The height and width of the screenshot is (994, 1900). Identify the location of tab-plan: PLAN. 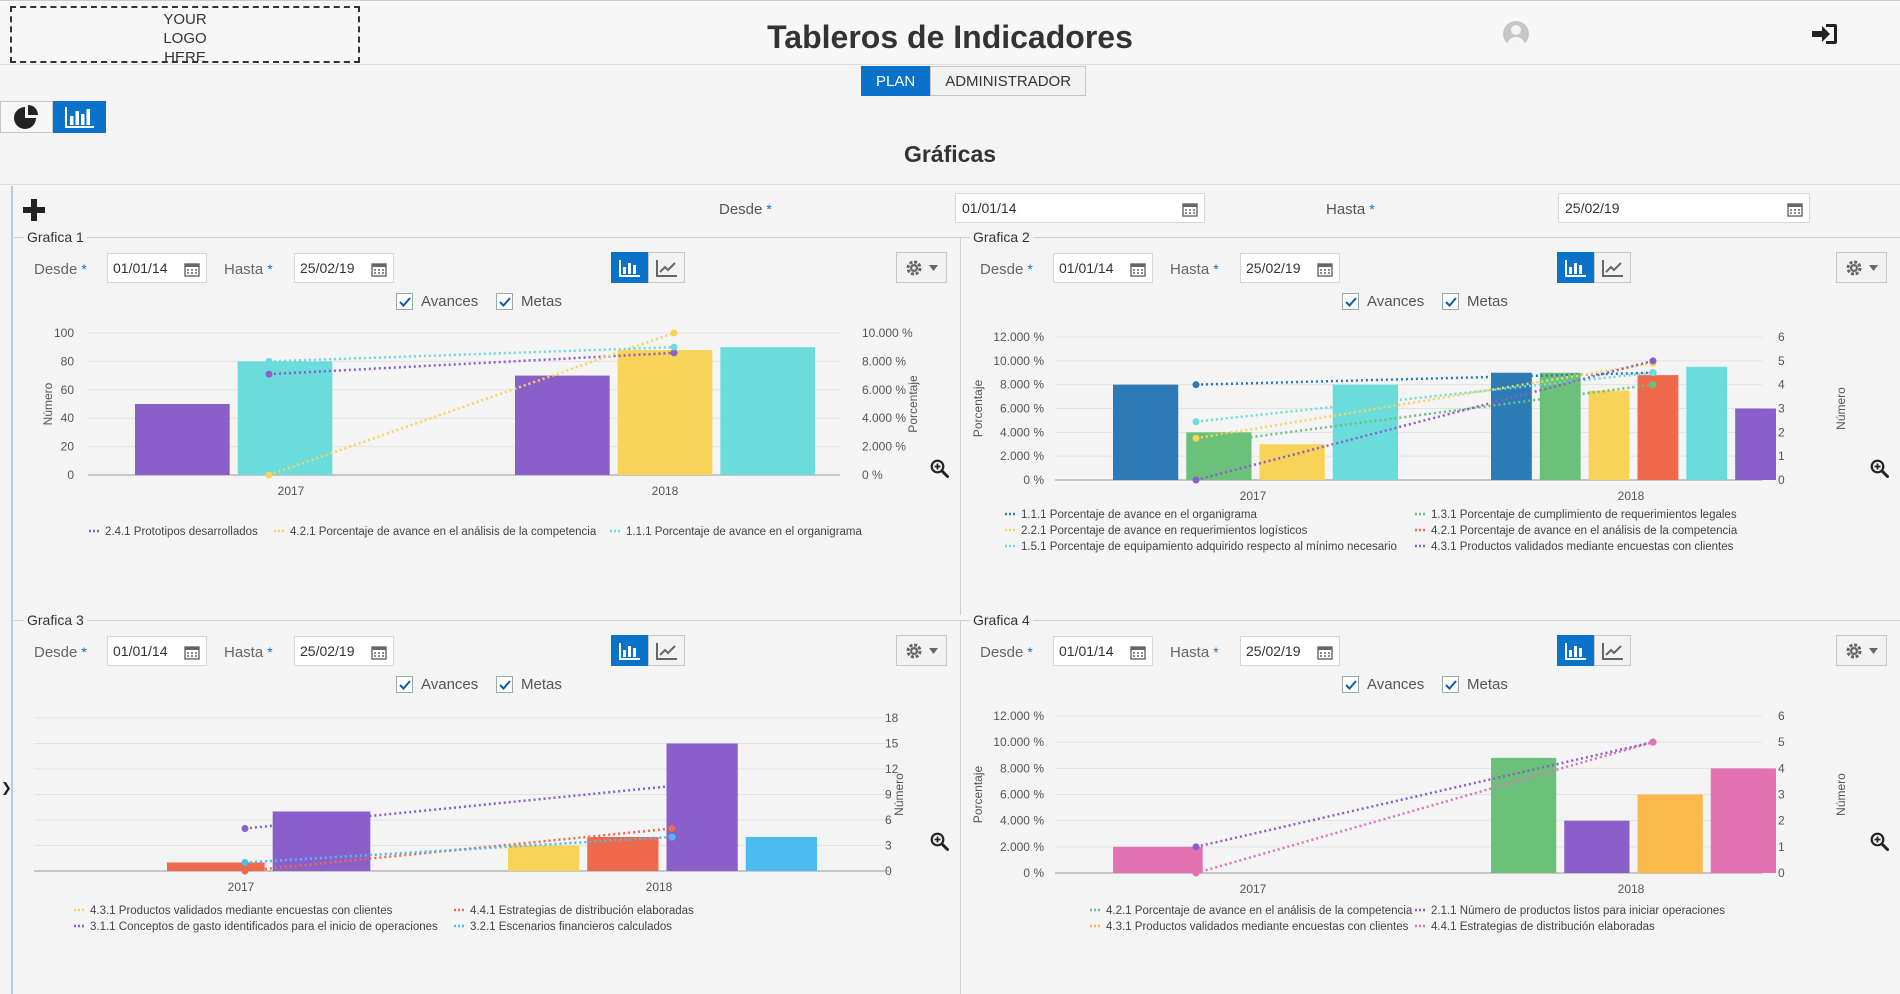
(896, 81).